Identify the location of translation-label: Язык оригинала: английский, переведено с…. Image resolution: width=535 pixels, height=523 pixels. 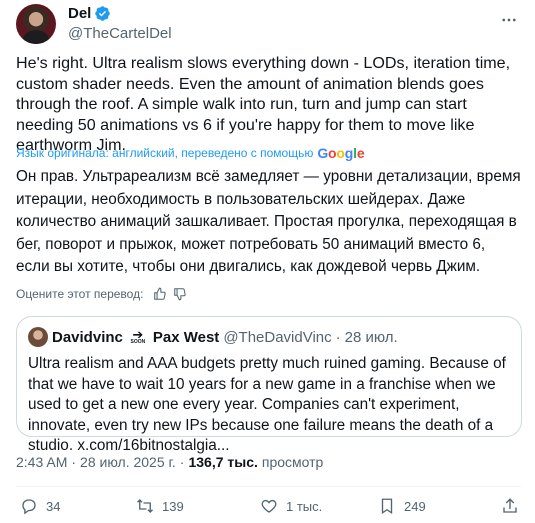
(165, 153).